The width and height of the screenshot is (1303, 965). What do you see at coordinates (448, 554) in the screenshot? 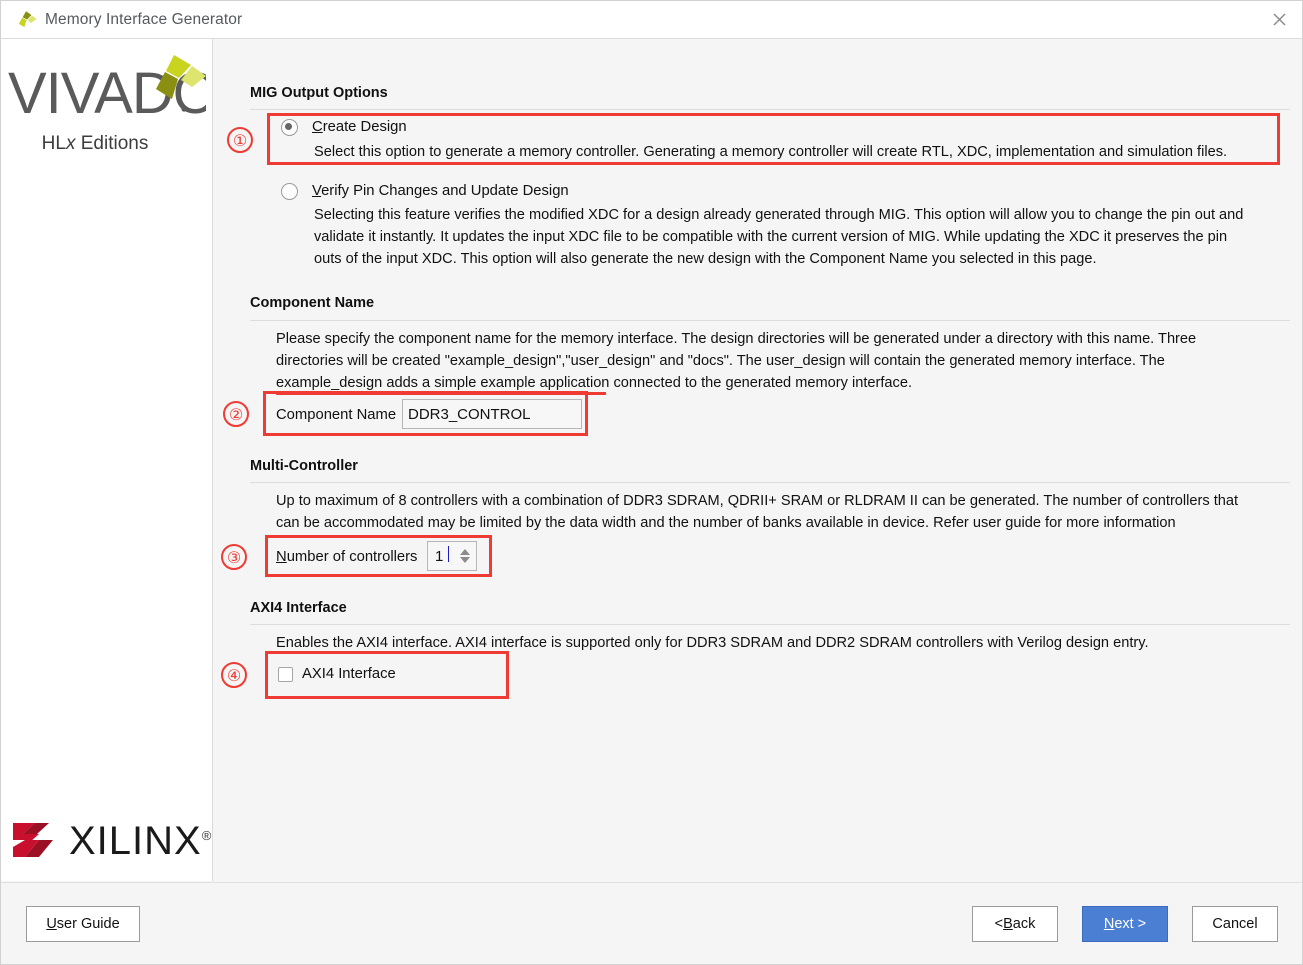
I see `text-caret` at bounding box center [448, 554].